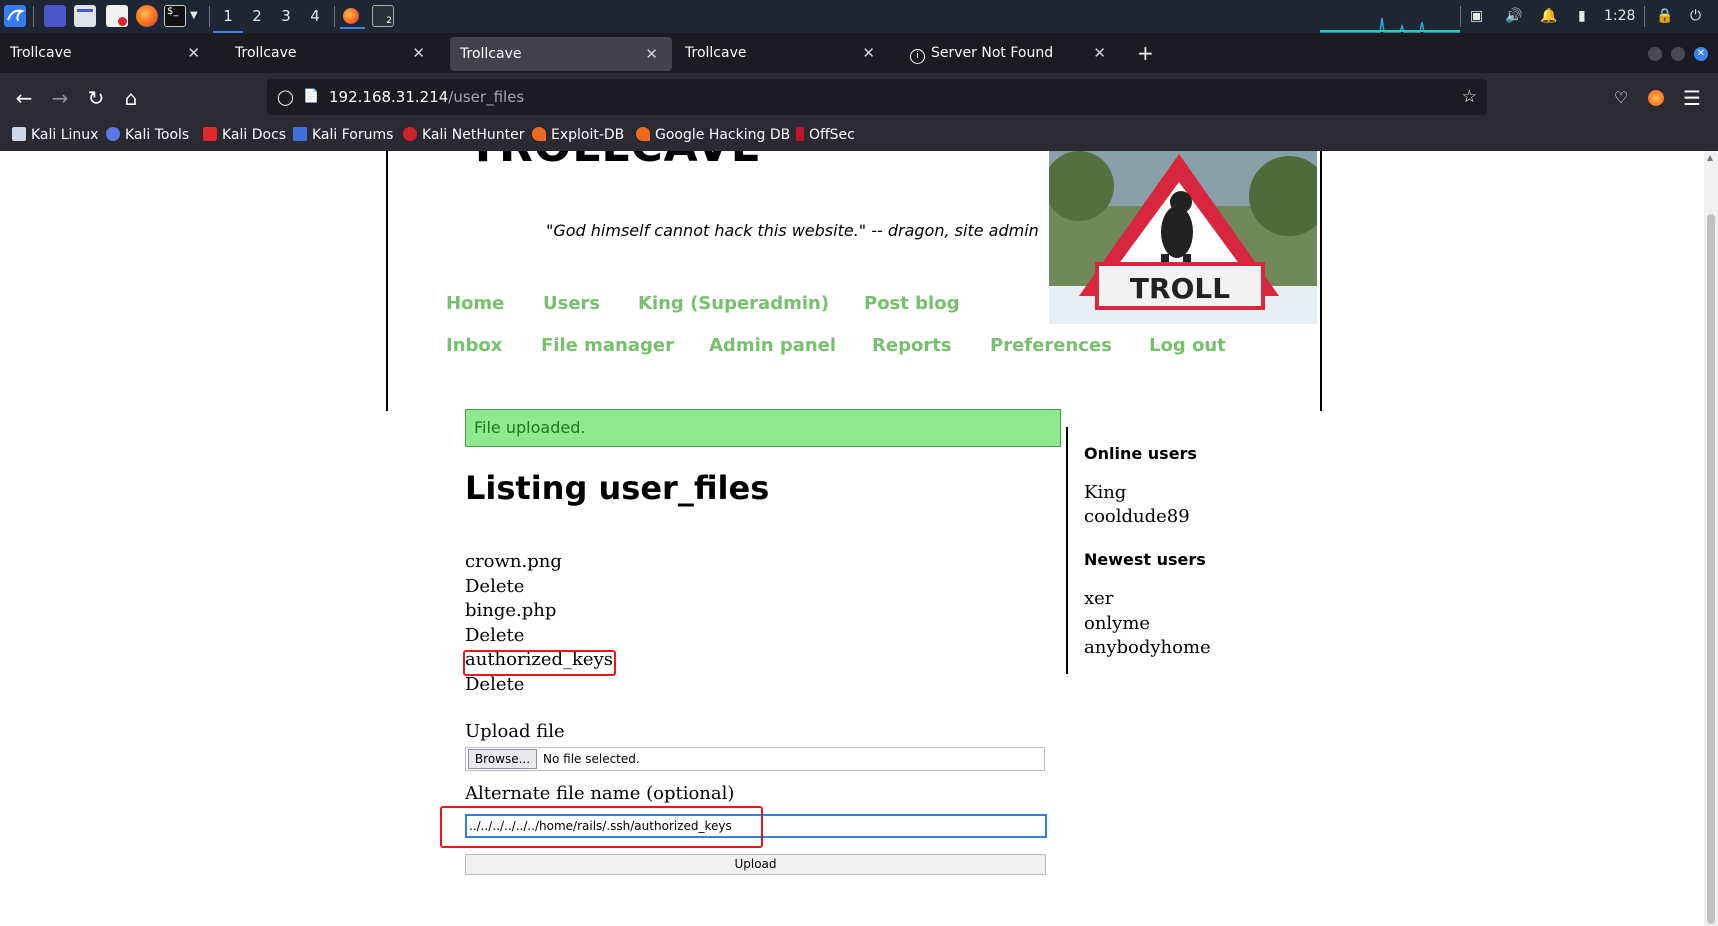 The width and height of the screenshot is (1718, 926). Describe the element at coordinates (607, 345) in the screenshot. I see `nav-file-manager: File manager` at that location.